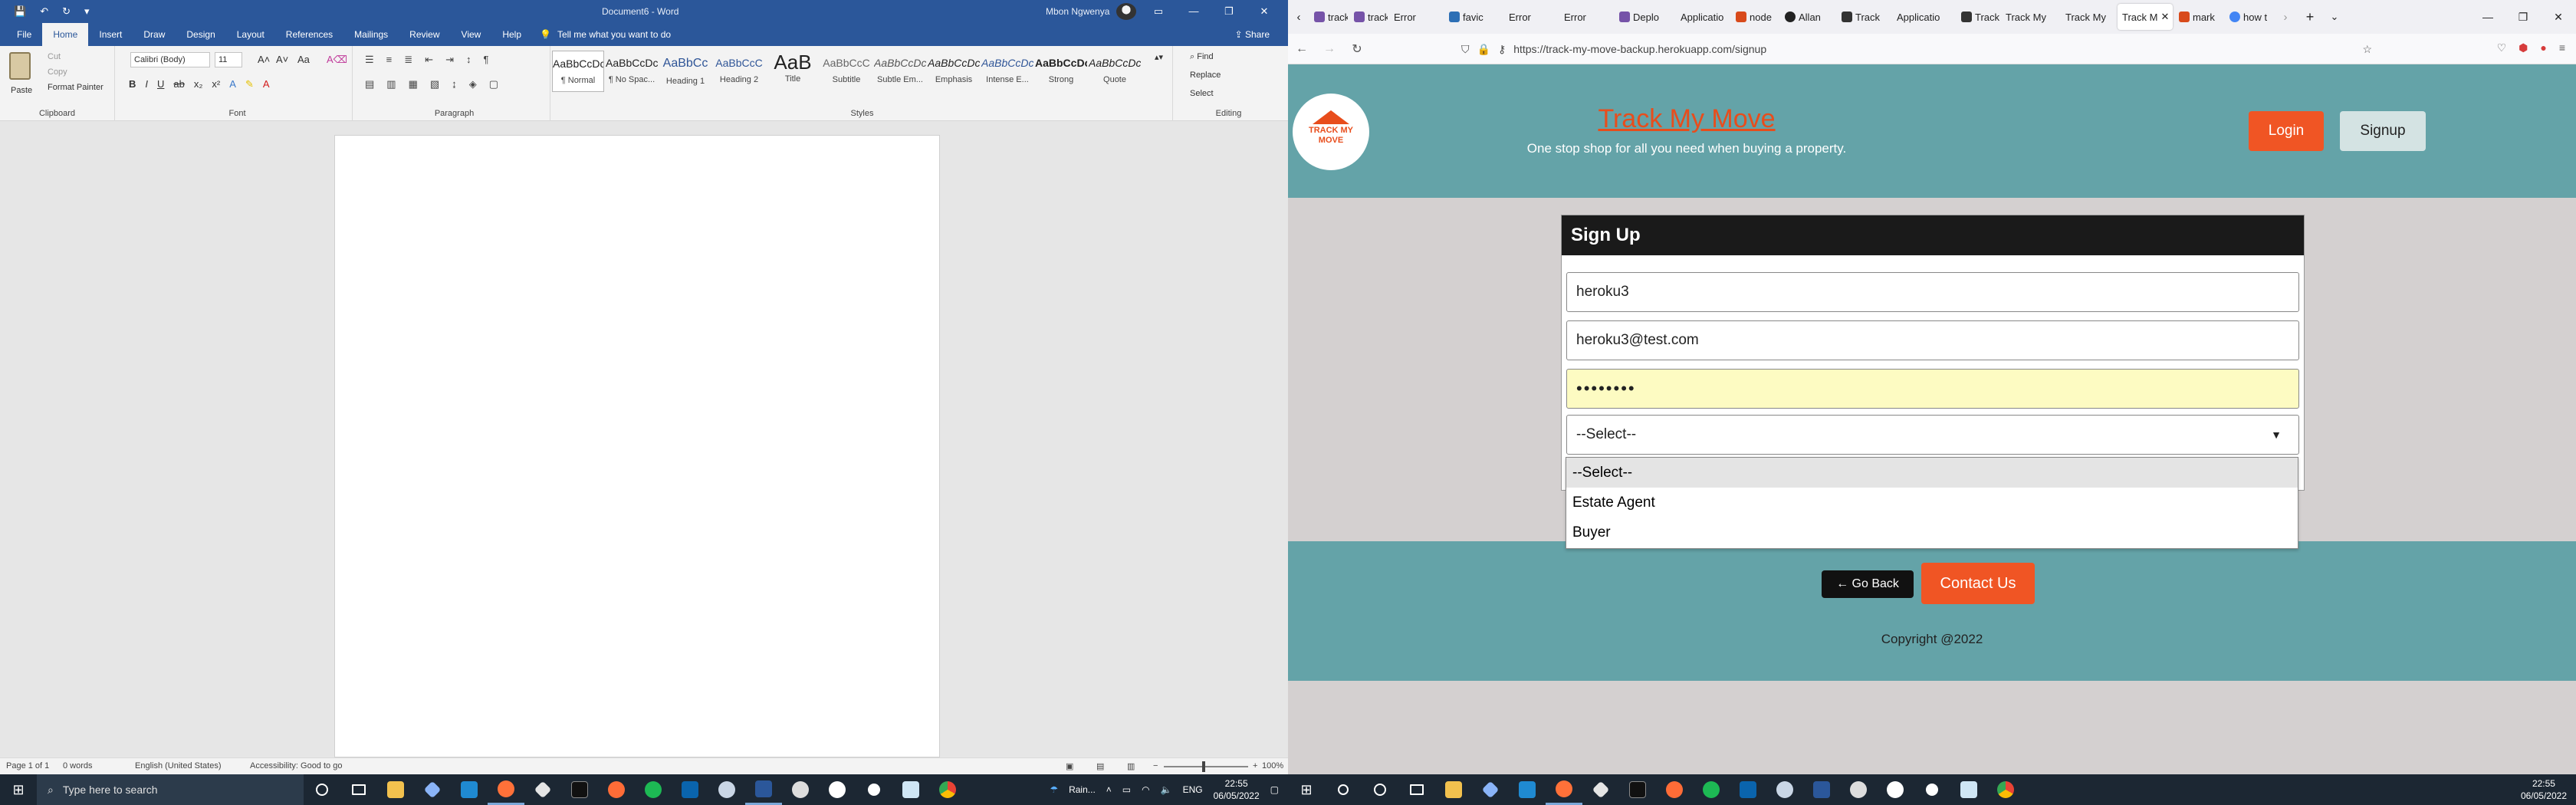 The image size is (2576, 805). Describe the element at coordinates (369, 60) in the screenshot. I see `bullets-icon: ☰` at that location.